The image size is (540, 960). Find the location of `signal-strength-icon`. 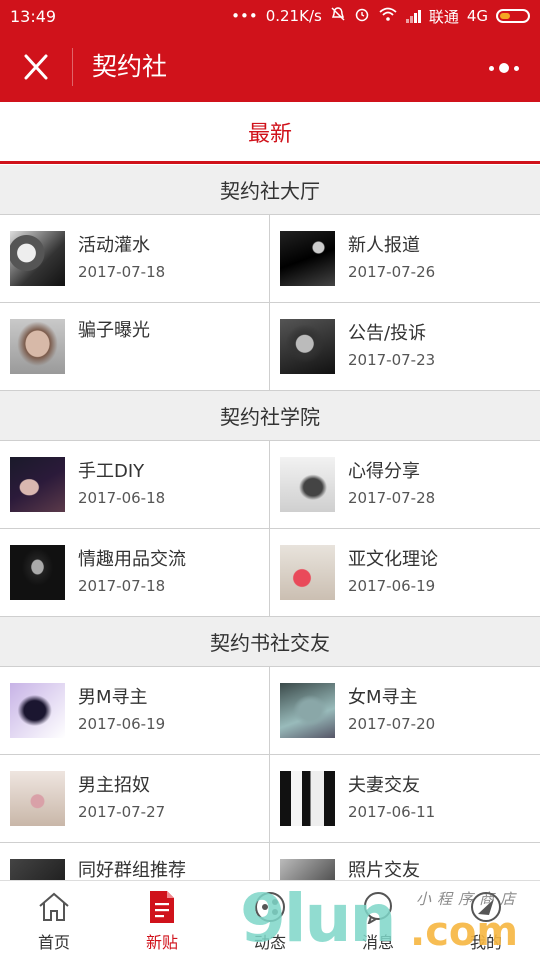

signal-strength-icon is located at coordinates (413, 16).